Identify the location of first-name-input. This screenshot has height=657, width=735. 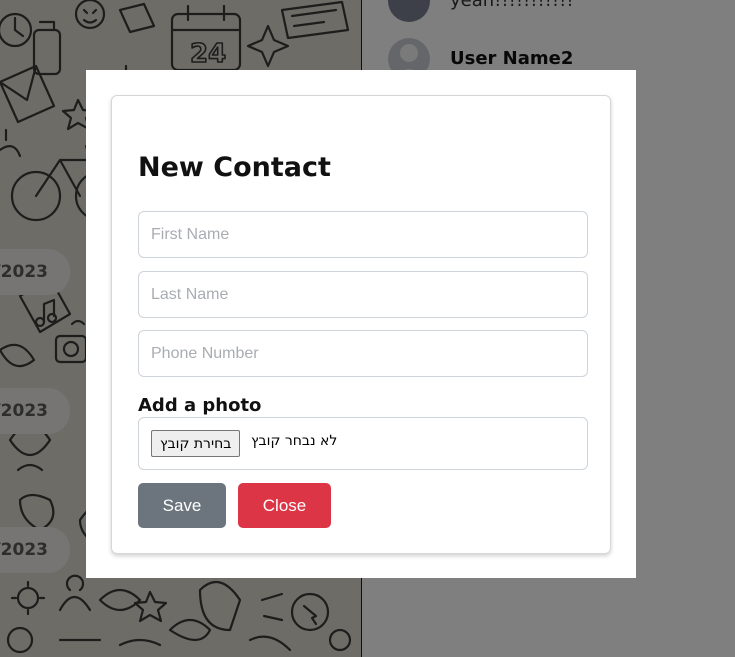
(363, 234).